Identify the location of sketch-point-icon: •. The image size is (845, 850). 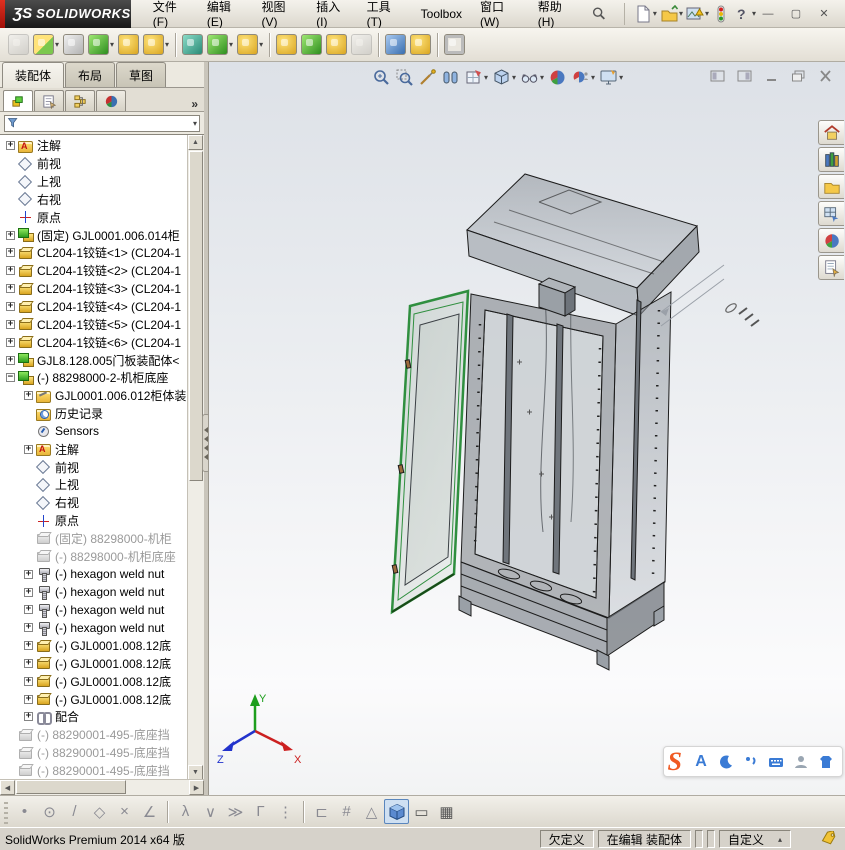
(24, 811).